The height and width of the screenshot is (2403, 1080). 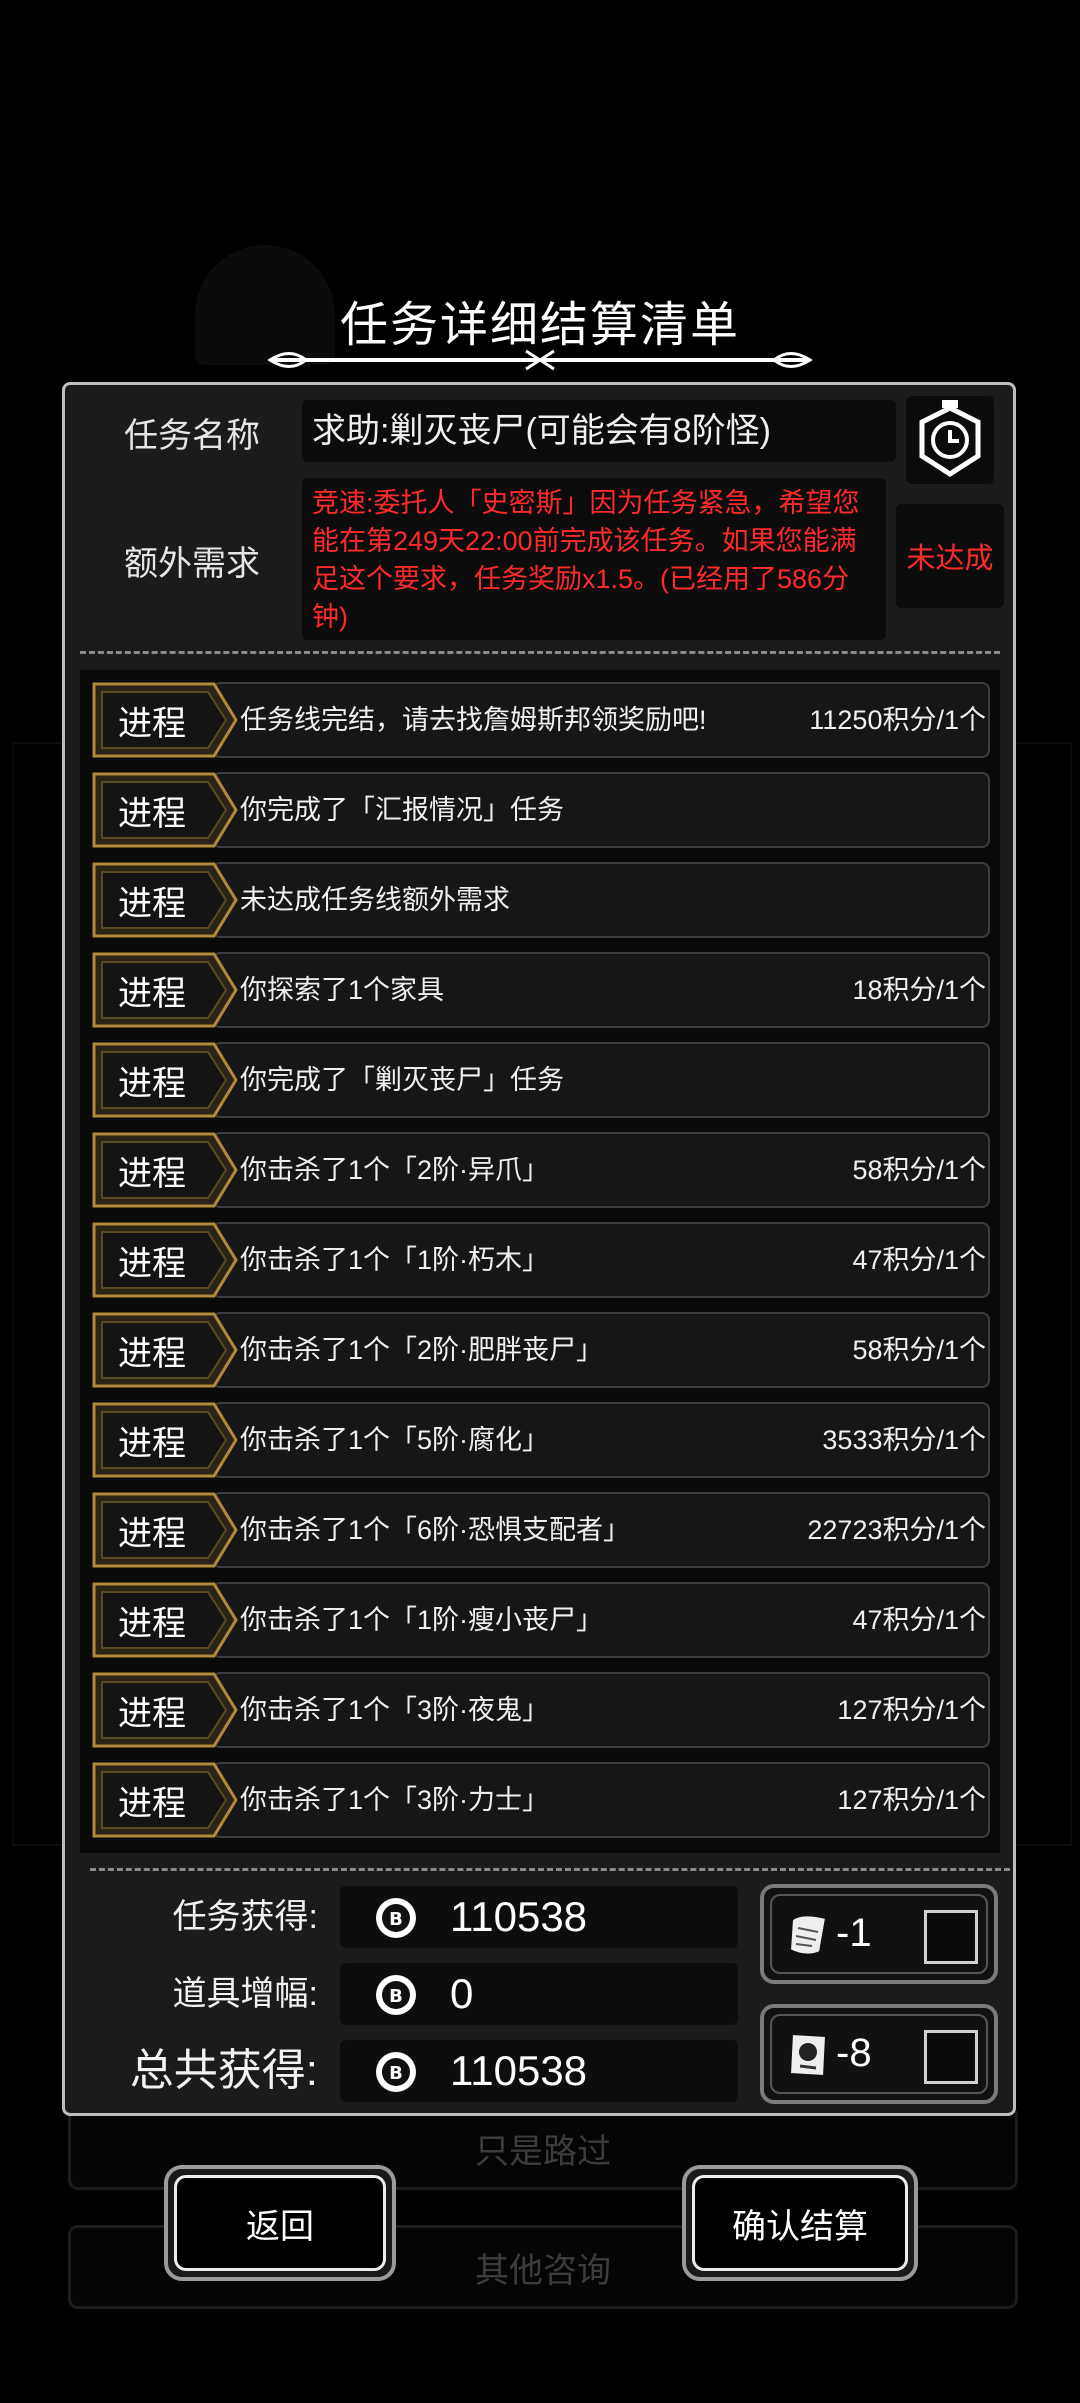 What do you see at coordinates (395, 1710) in the screenshot?
I see `progress-row-text: 你击杀了1个「3阶·夜鬼」` at bounding box center [395, 1710].